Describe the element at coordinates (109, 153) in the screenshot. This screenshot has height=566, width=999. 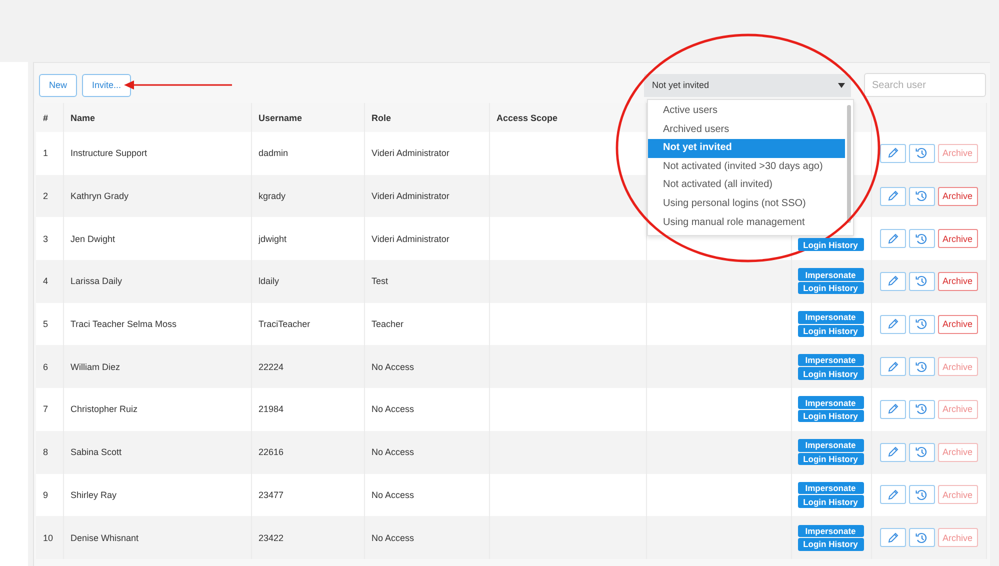
I see `user-name: Instructure Support` at that location.